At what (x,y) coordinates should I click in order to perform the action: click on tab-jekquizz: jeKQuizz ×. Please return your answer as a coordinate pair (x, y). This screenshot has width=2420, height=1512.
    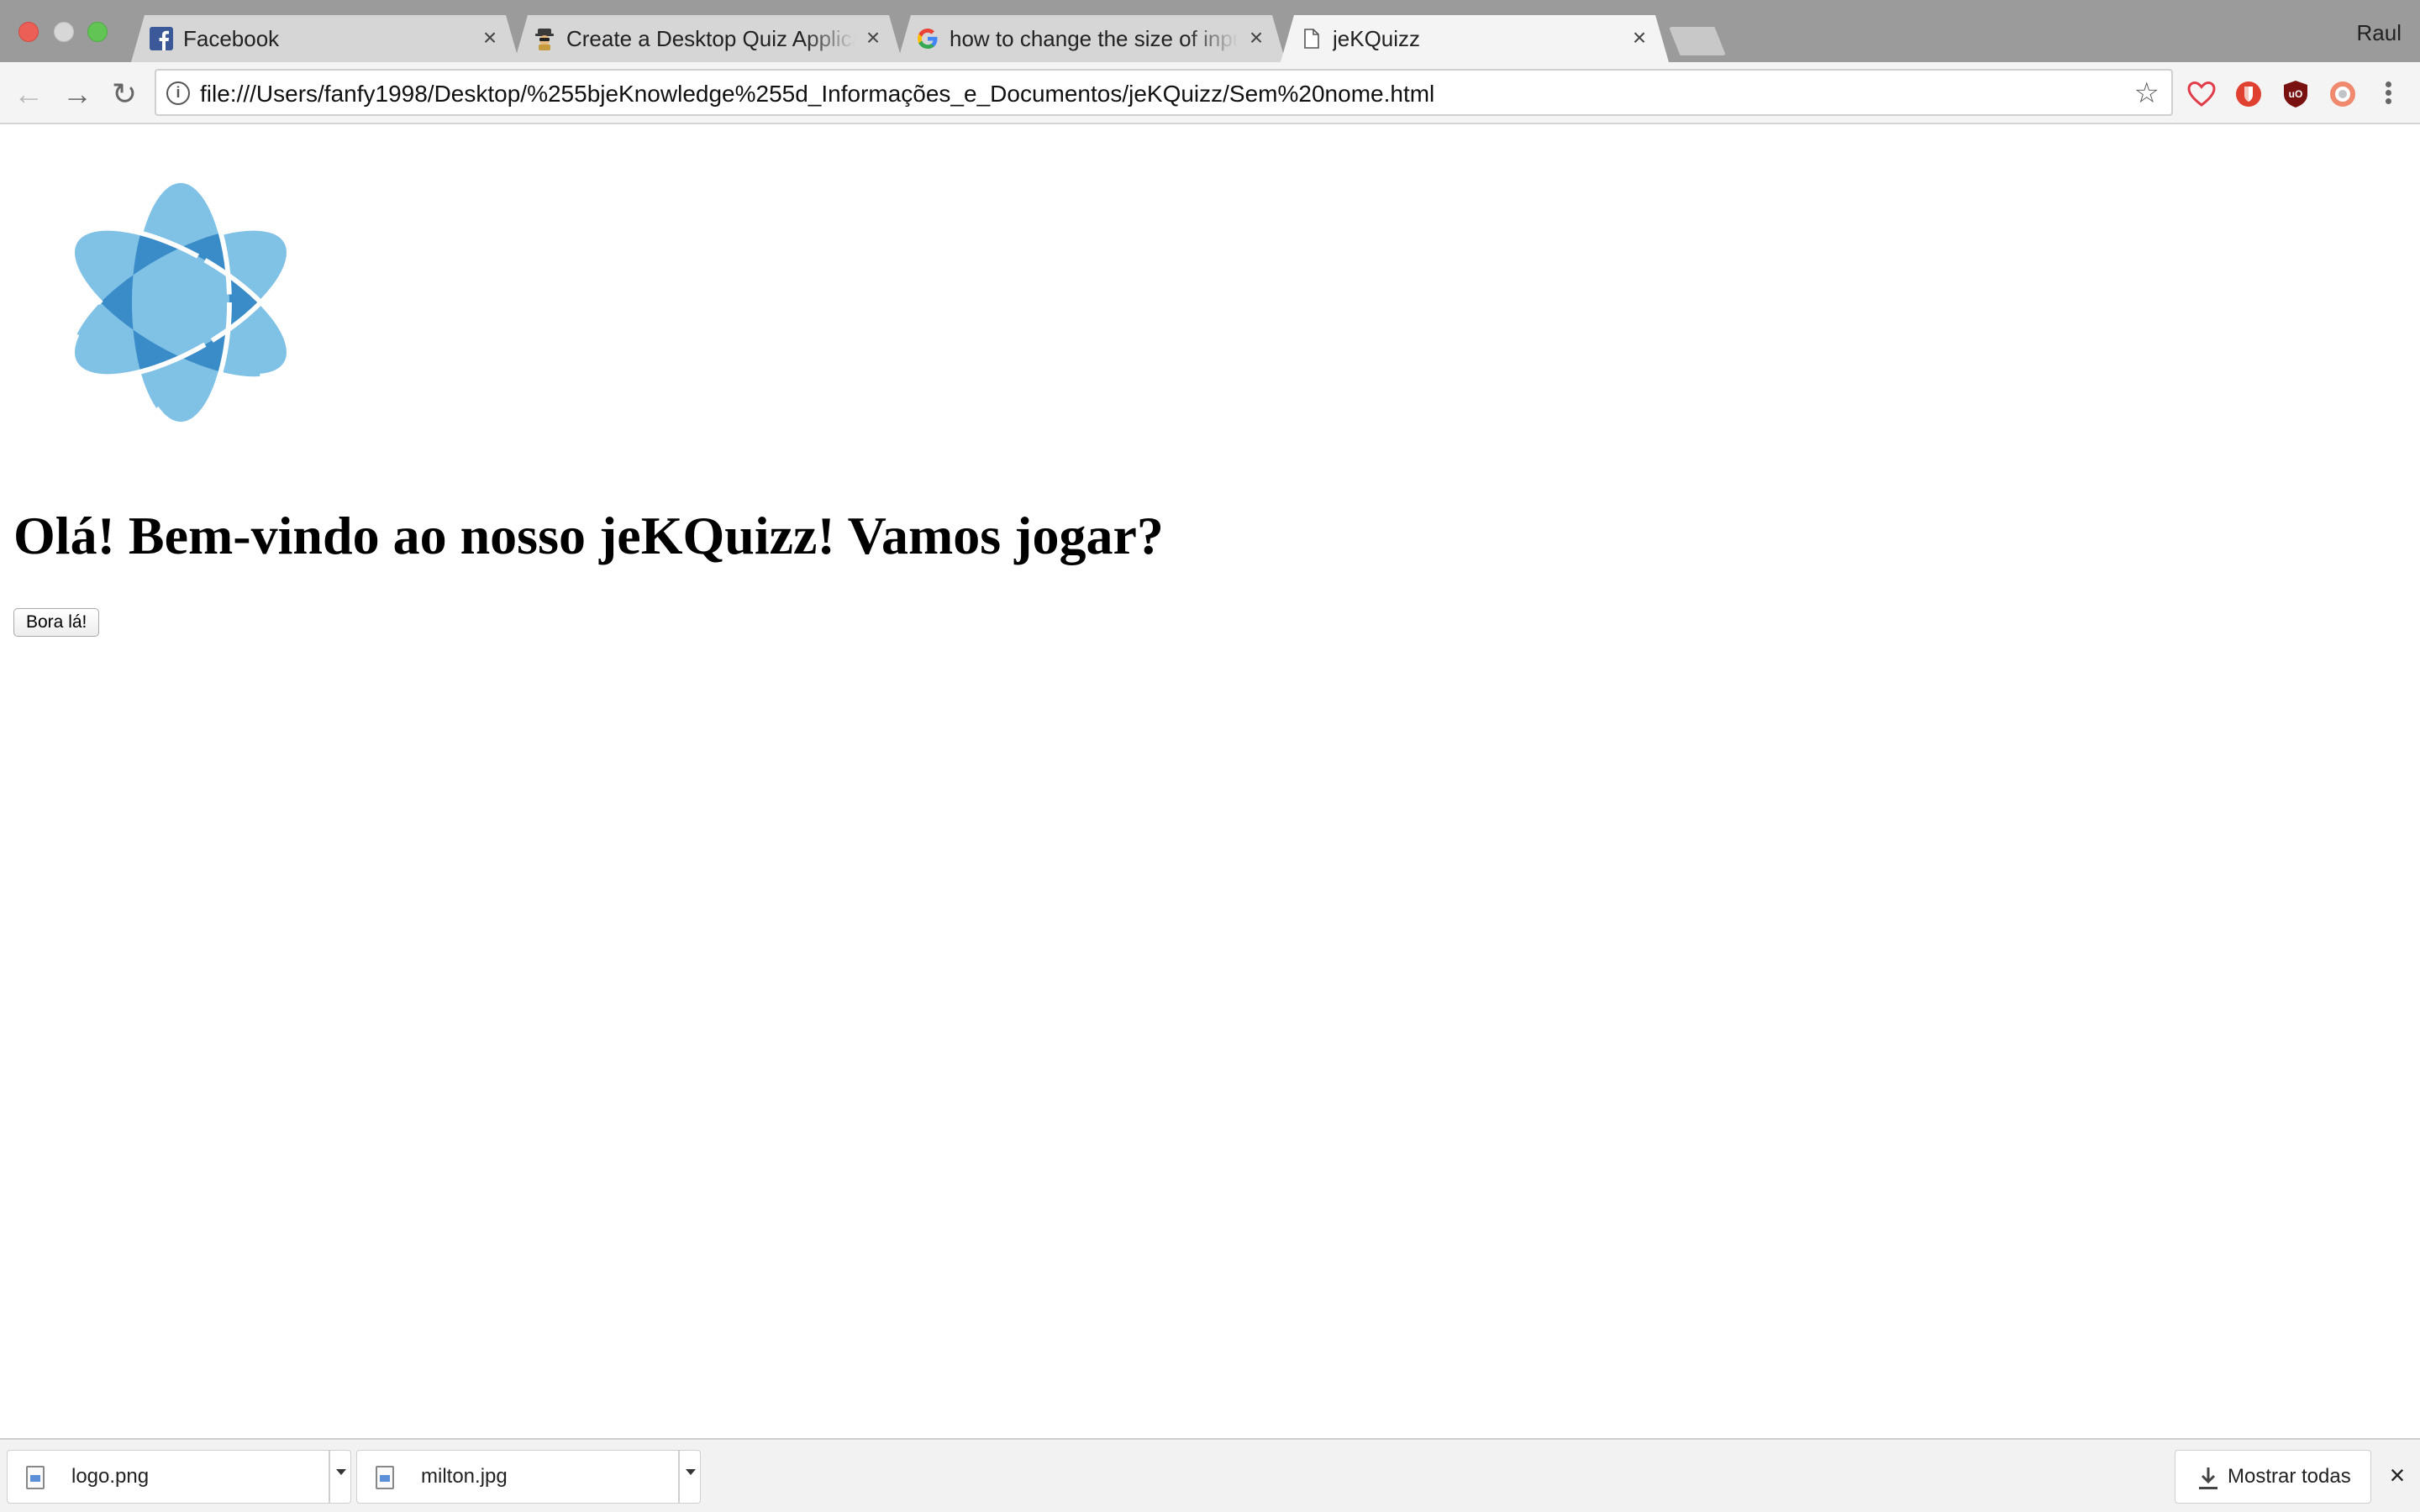
    Looking at the image, I should click on (1475, 38).